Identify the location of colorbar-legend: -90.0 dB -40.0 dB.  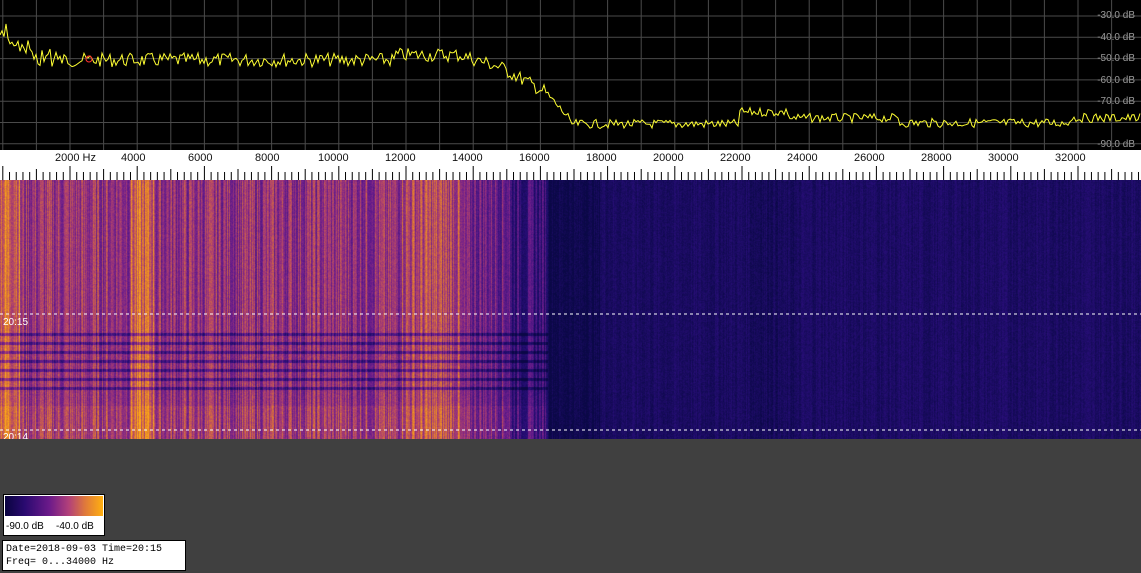
(54, 515).